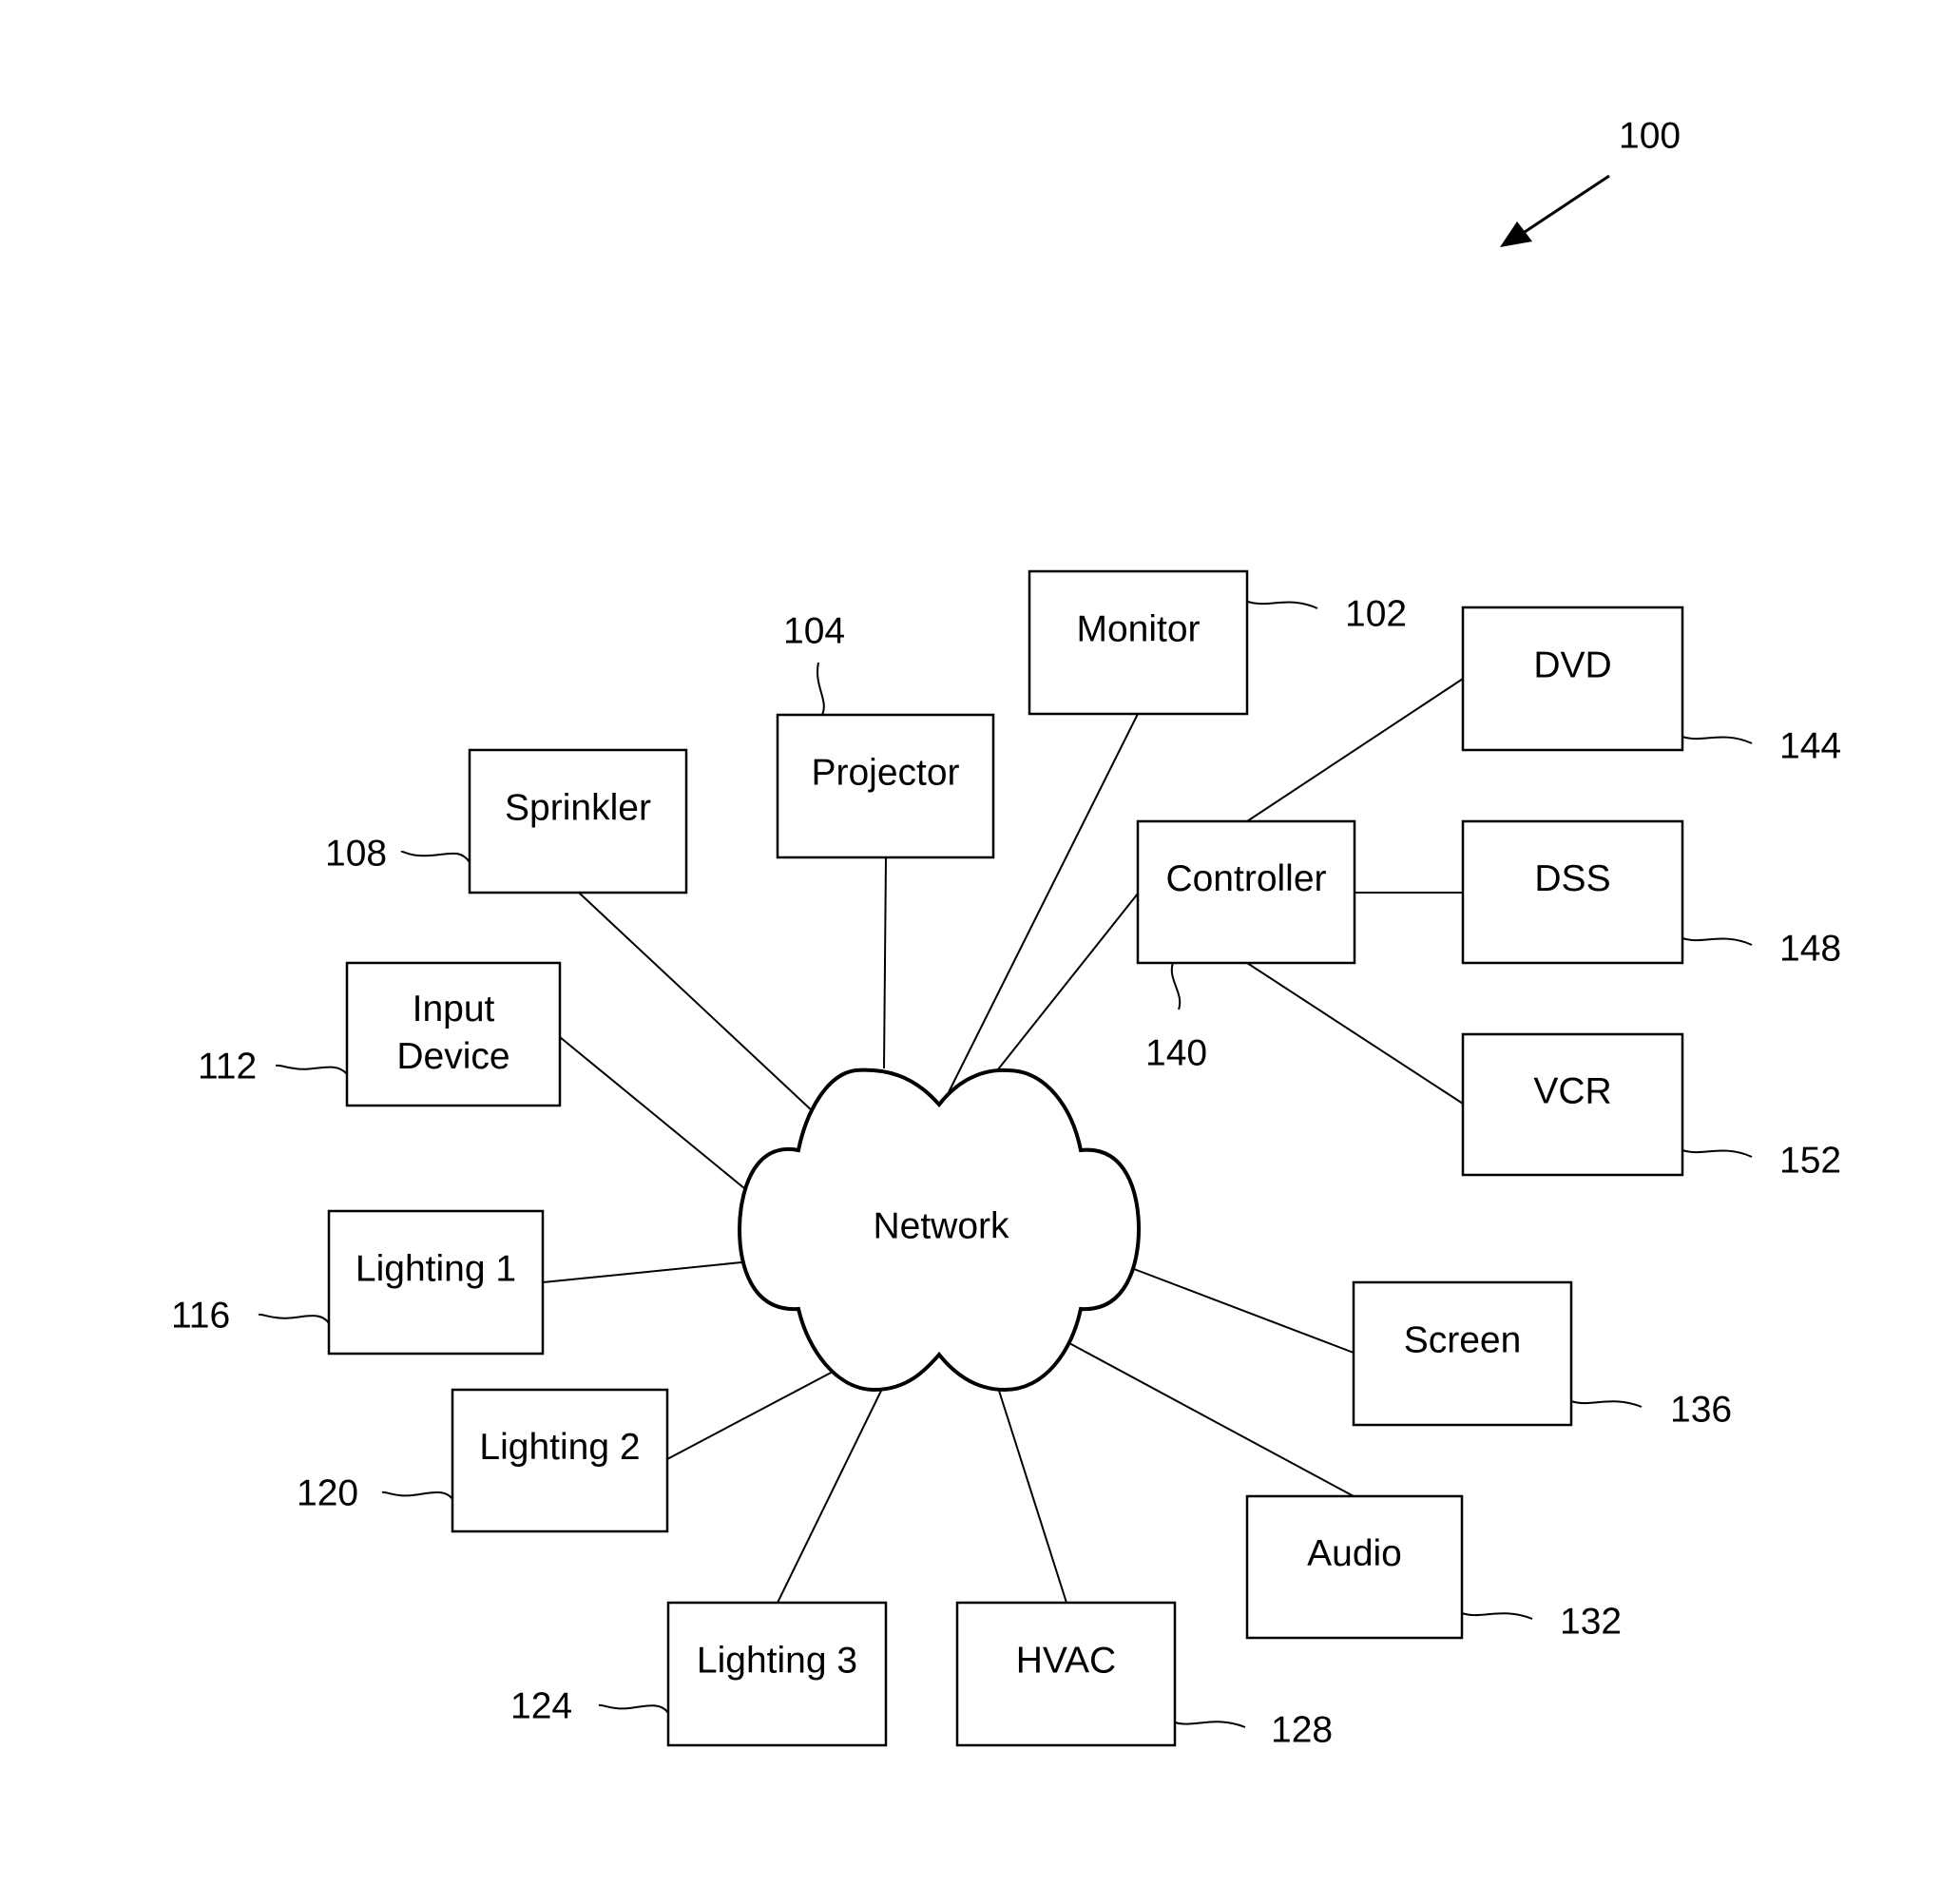  I want to click on reference-number-128: 128, so click(1302, 1729).